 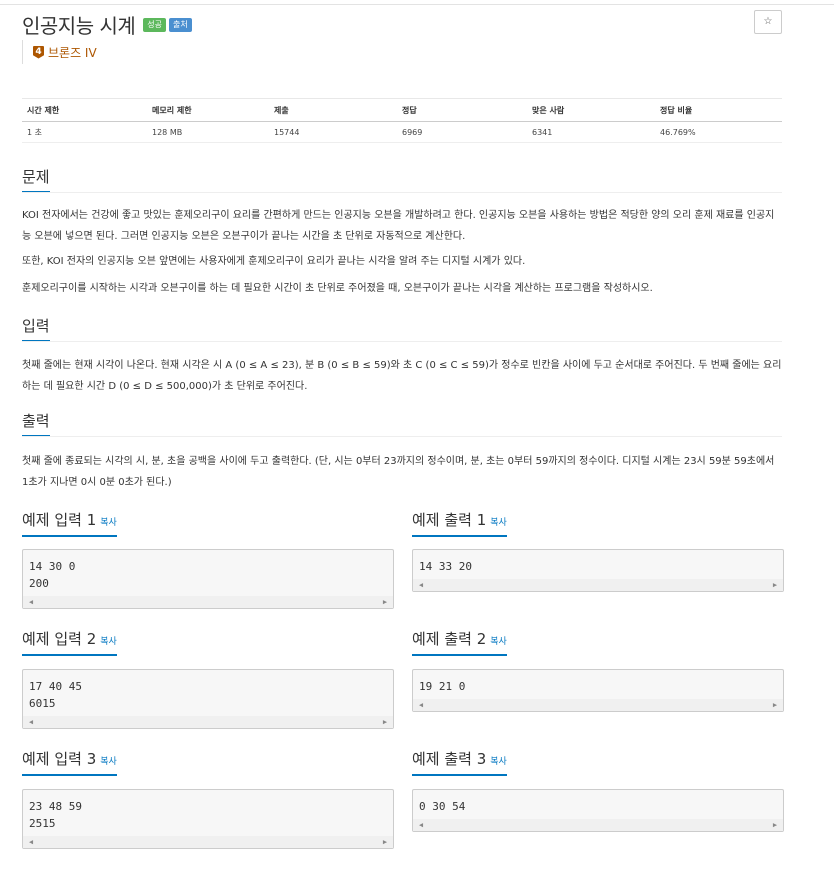 I want to click on favorite-star-button: ☆, so click(x=768, y=22).